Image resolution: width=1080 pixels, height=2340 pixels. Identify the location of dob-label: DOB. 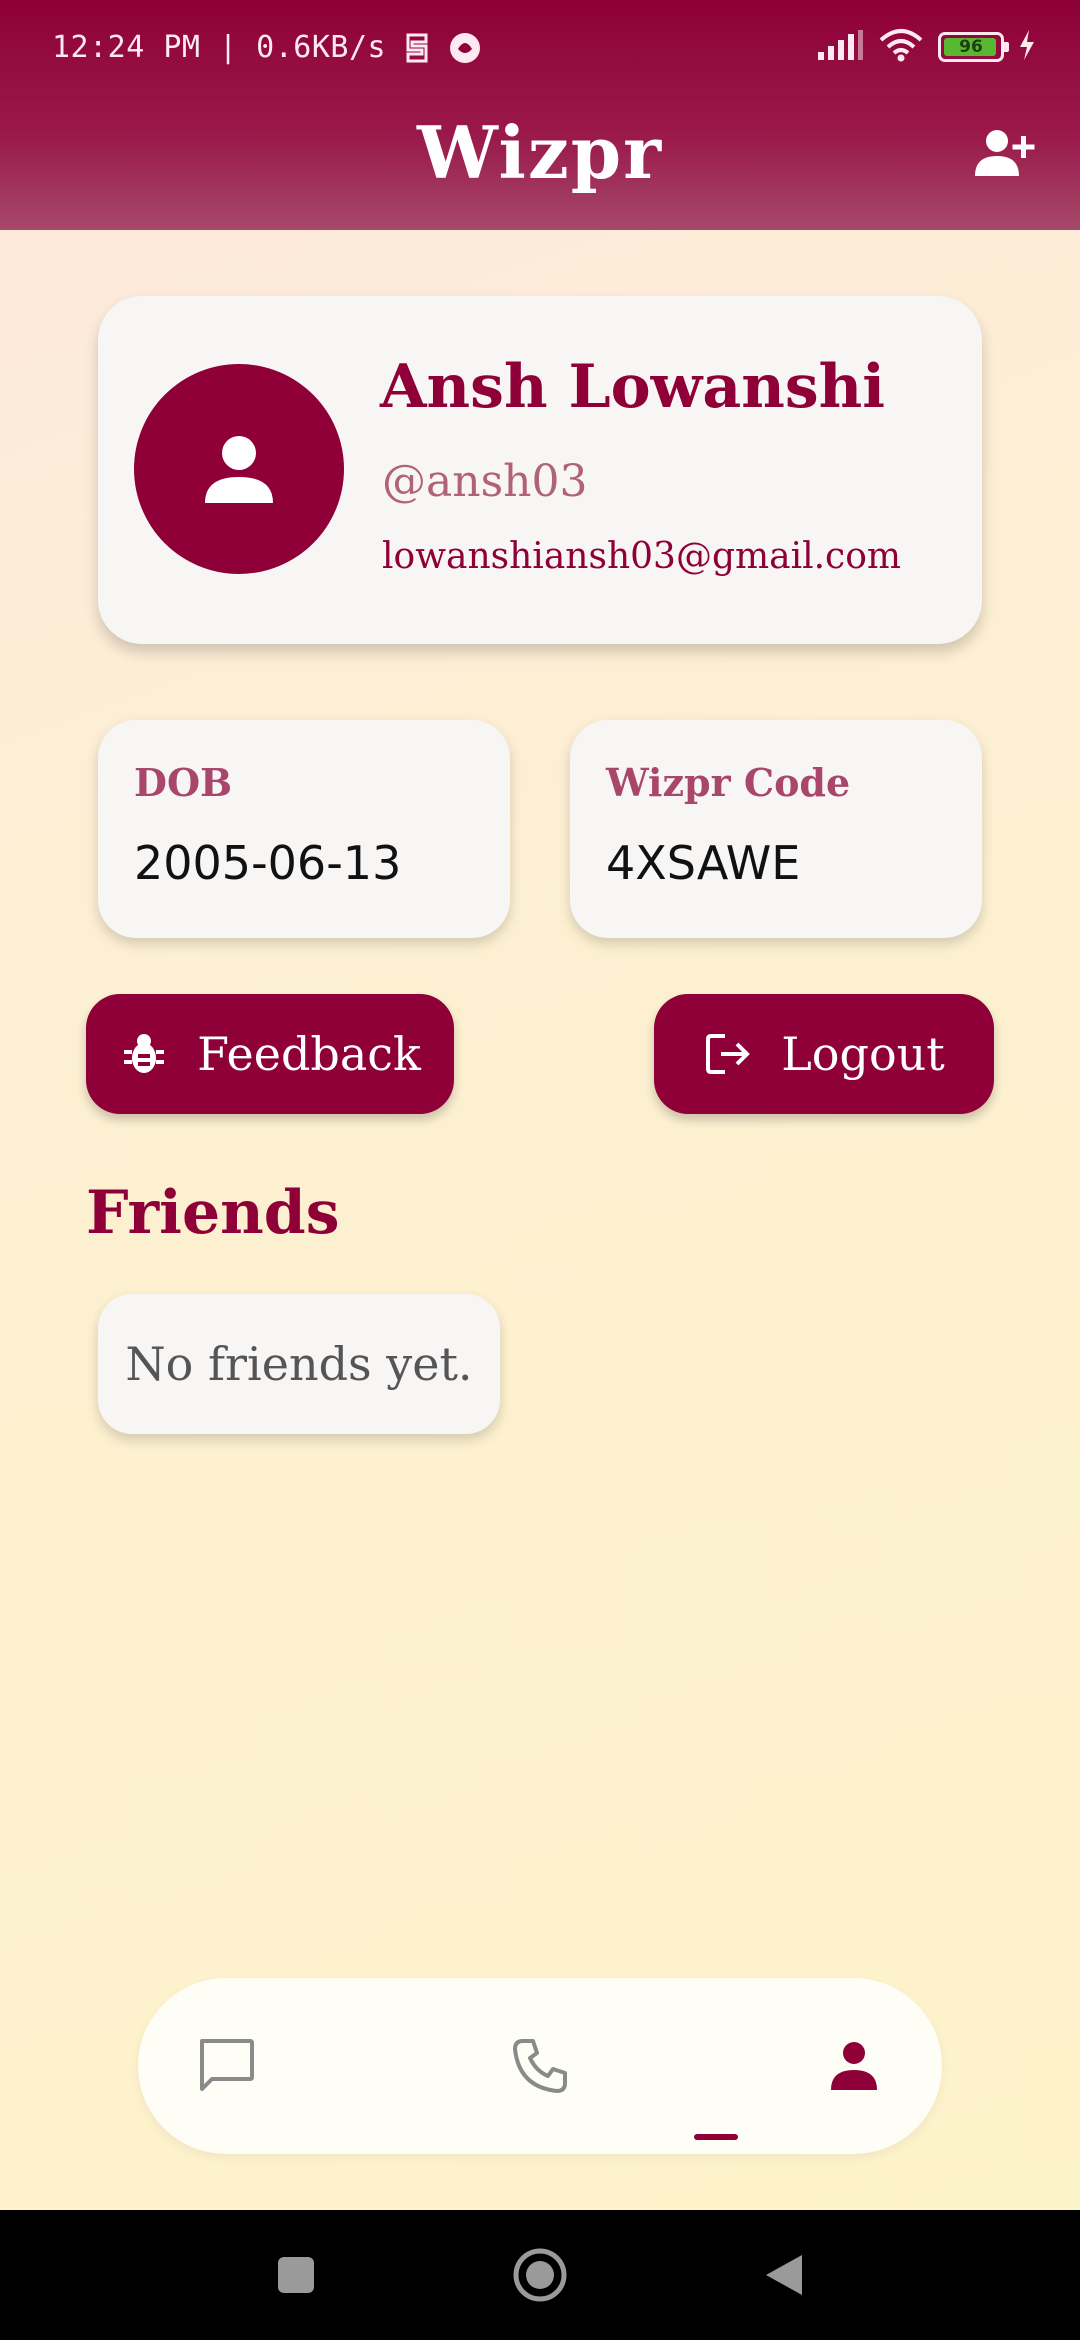
(183, 782).